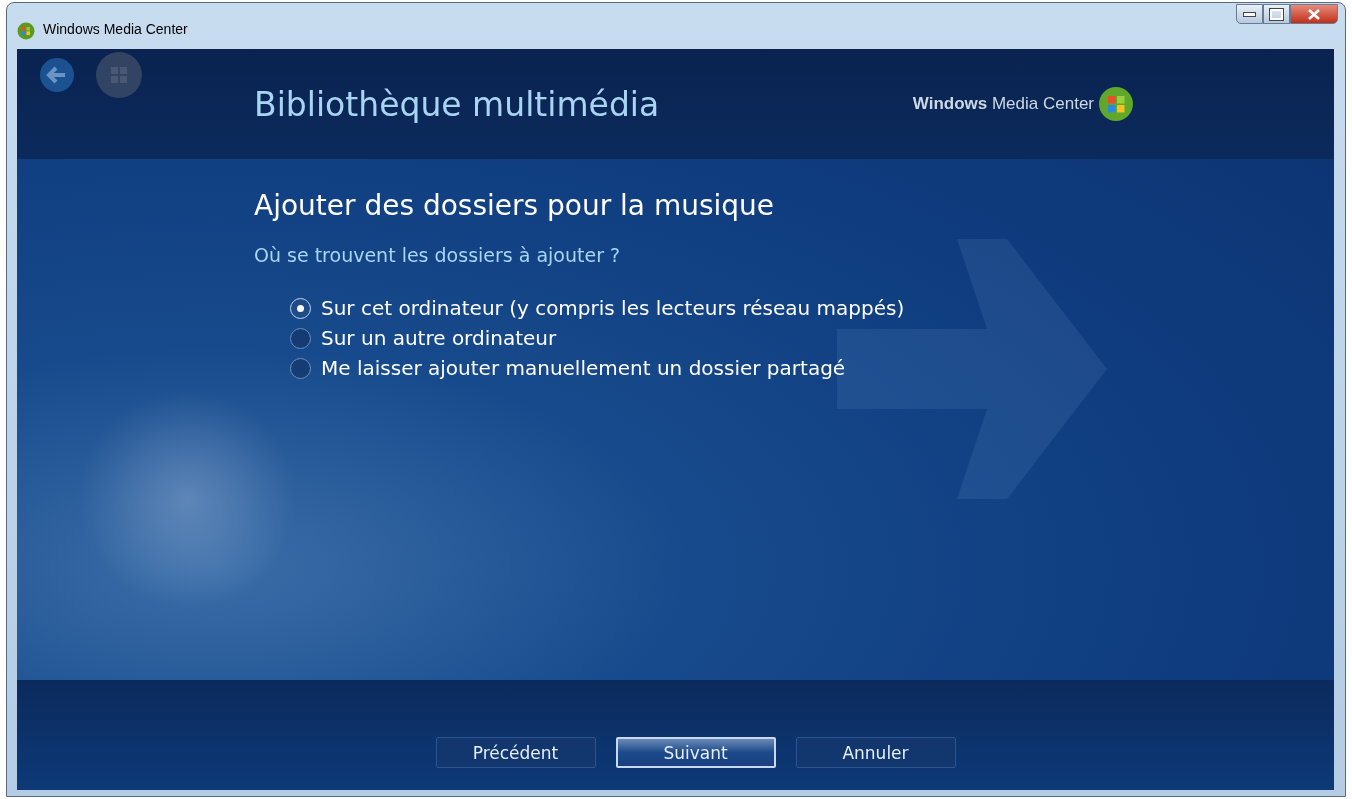 The image size is (1352, 799). I want to click on option-label: Sur cet ordinateur (y compris les lecteurs réseau mappés), so click(613, 308).